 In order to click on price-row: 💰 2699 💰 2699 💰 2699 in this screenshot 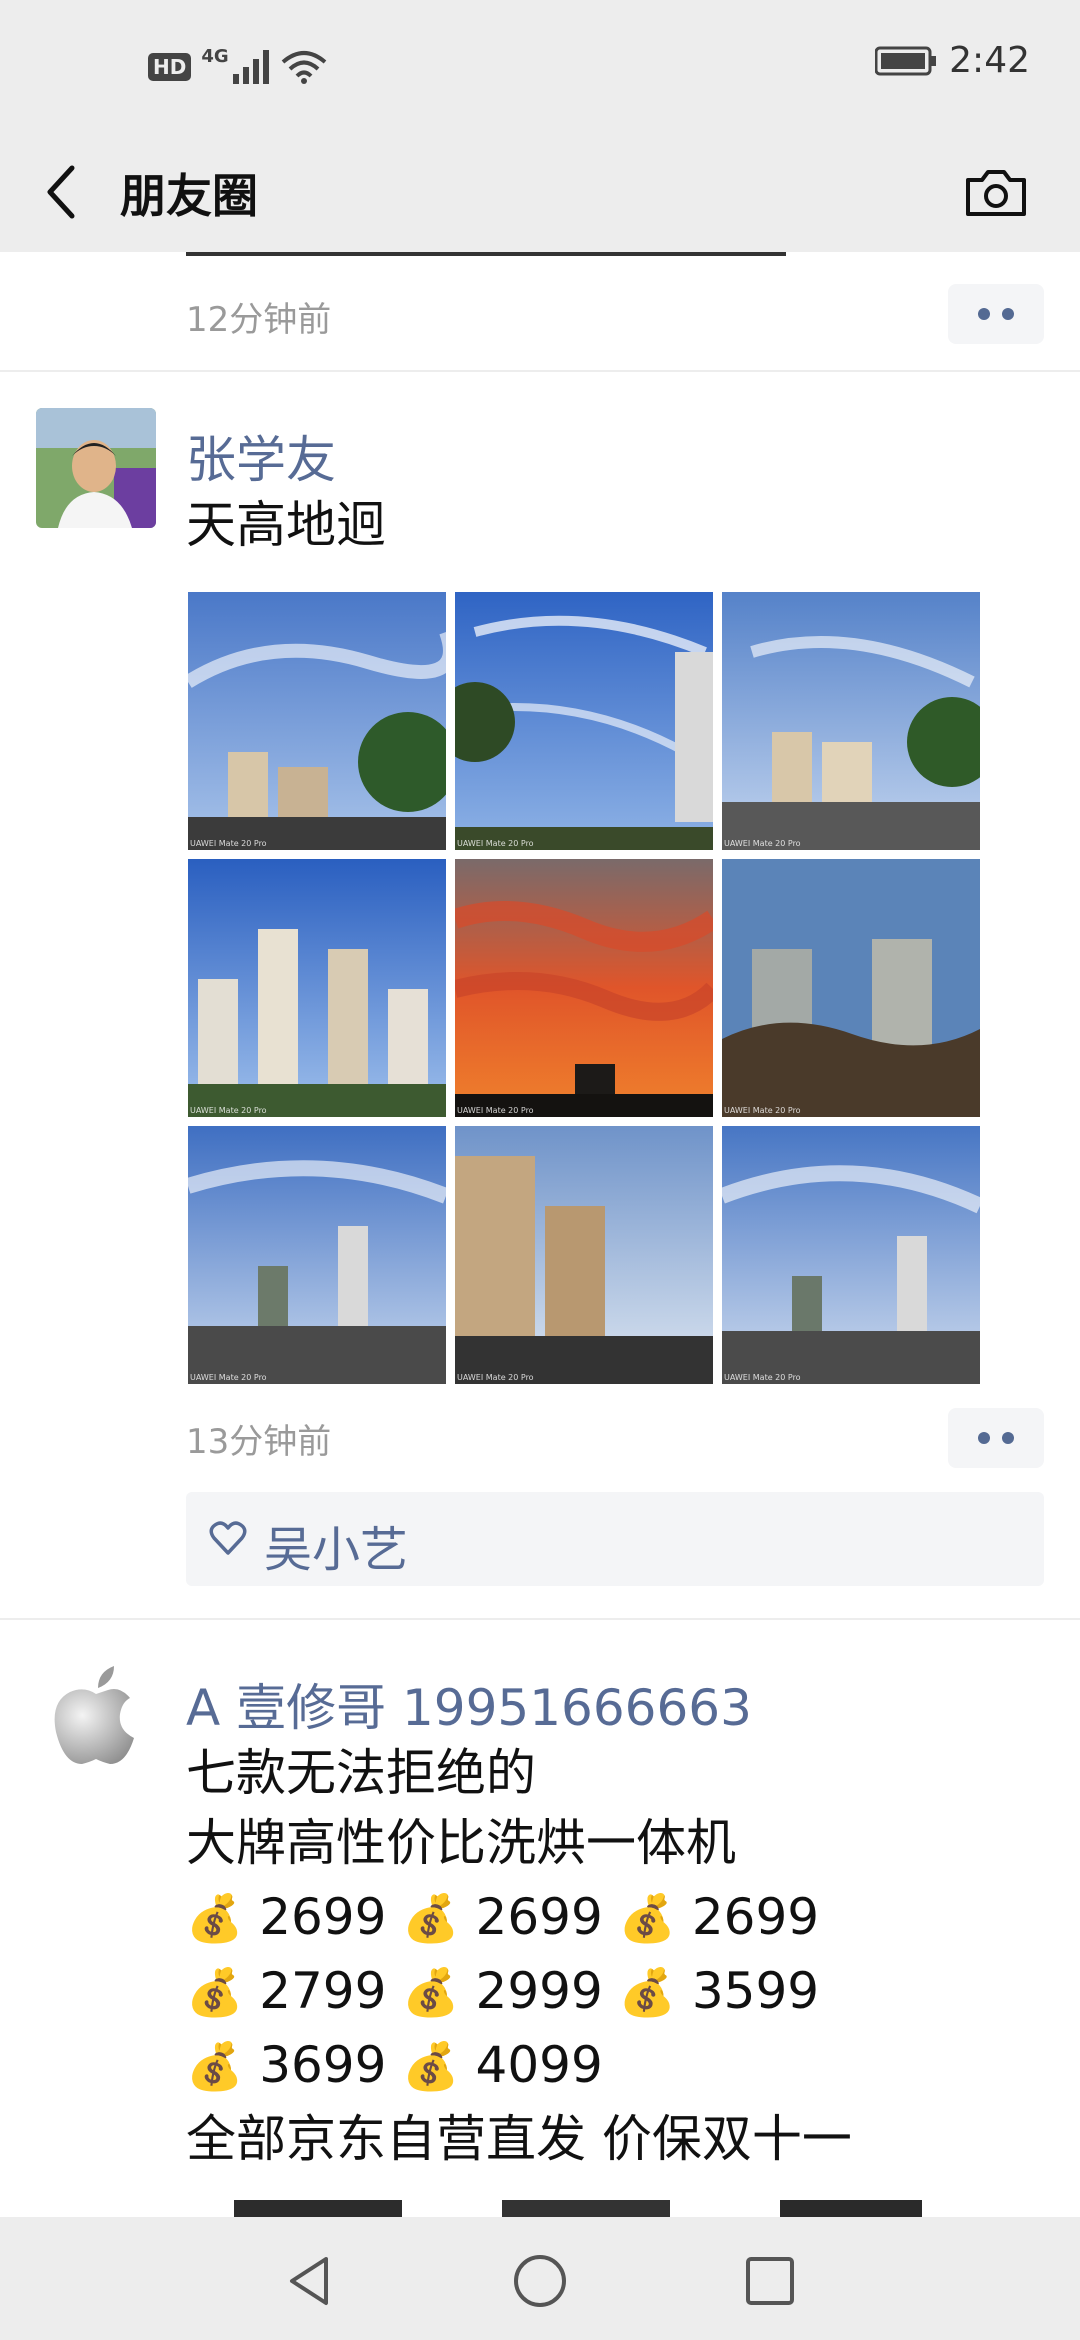, I will do `click(502, 1917)`.